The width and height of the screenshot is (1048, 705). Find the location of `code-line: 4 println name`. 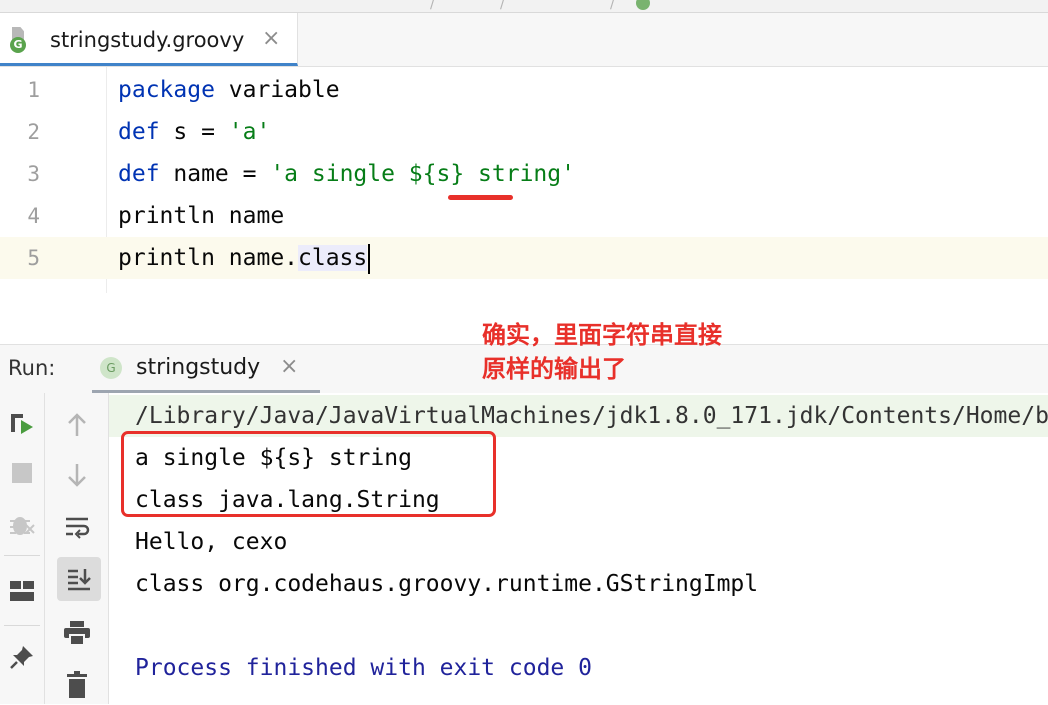

code-line: 4 println name is located at coordinates (524, 216).